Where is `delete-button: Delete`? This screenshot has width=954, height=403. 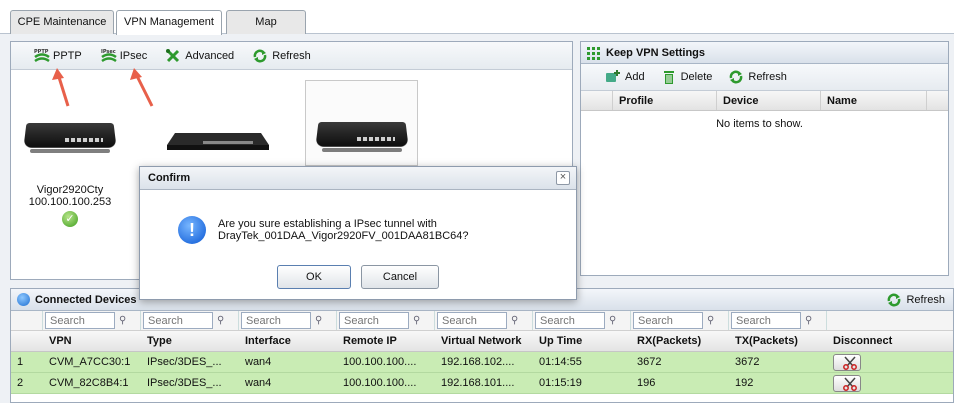
delete-button: Delete is located at coordinates (687, 77).